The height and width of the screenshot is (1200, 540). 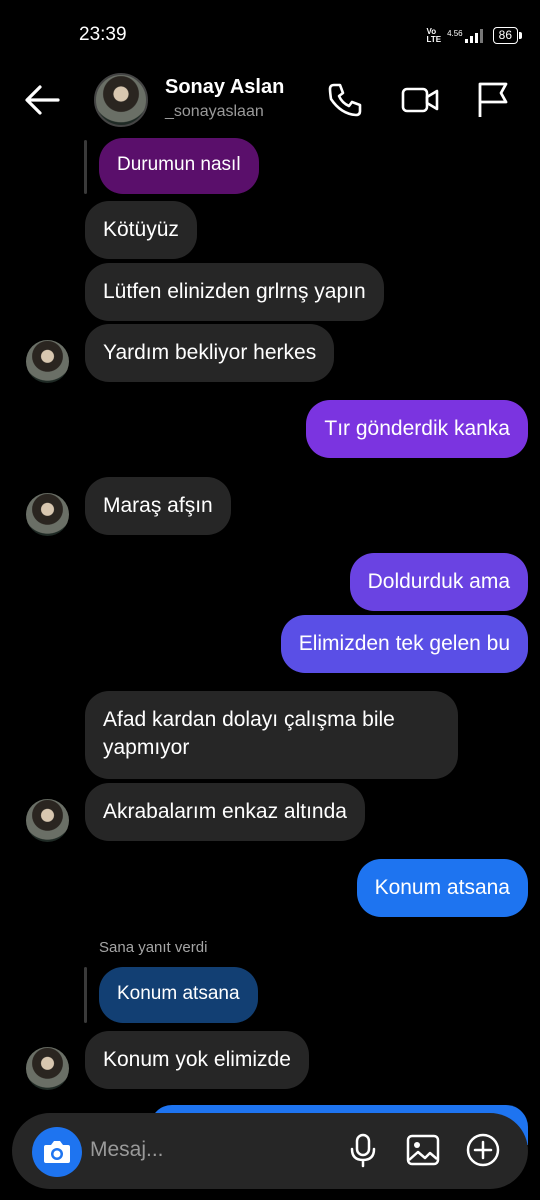 What do you see at coordinates (493, 100) in the screenshot?
I see `flag-icon` at bounding box center [493, 100].